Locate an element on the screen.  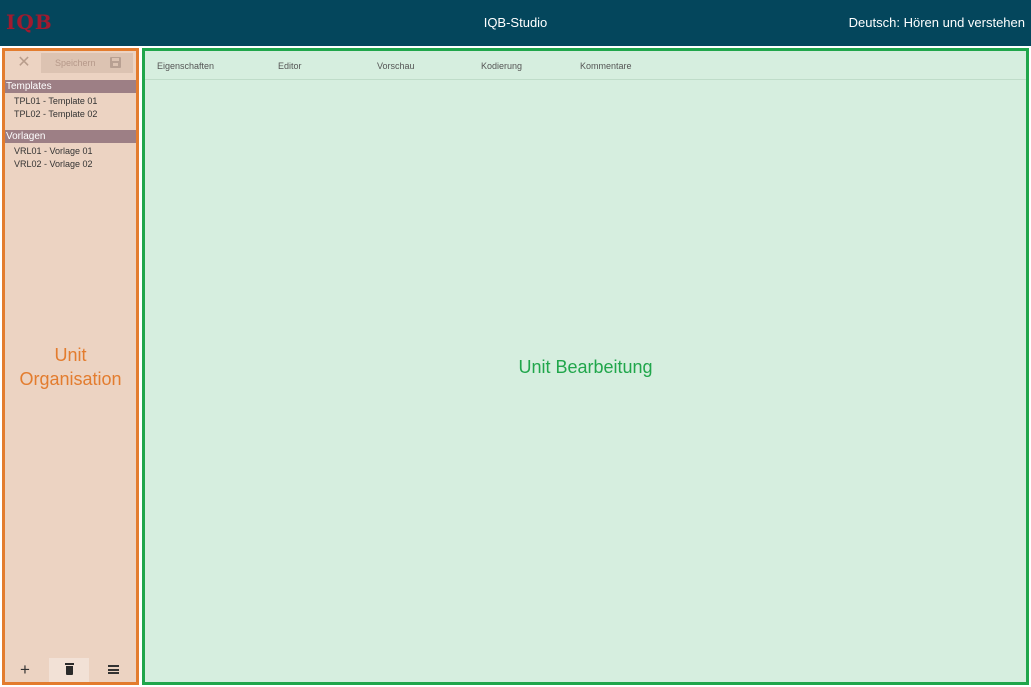
close-button: ✕ is located at coordinates (24, 63).